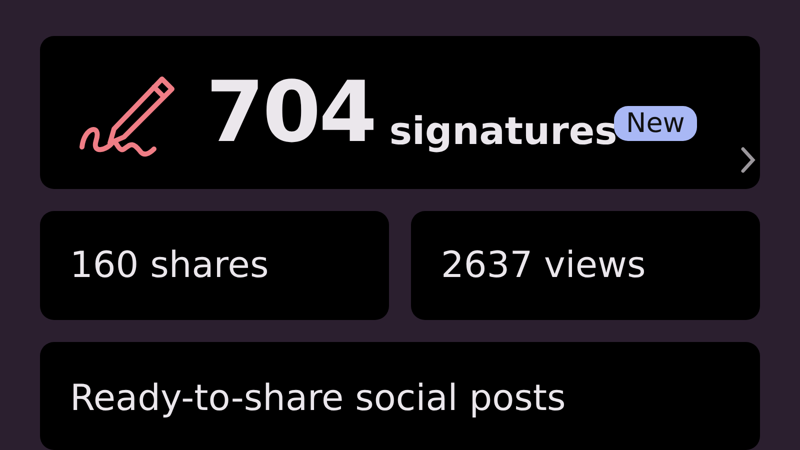 The width and height of the screenshot is (800, 450). What do you see at coordinates (585, 265) in the screenshot?
I see `stat-card: 2637 views` at bounding box center [585, 265].